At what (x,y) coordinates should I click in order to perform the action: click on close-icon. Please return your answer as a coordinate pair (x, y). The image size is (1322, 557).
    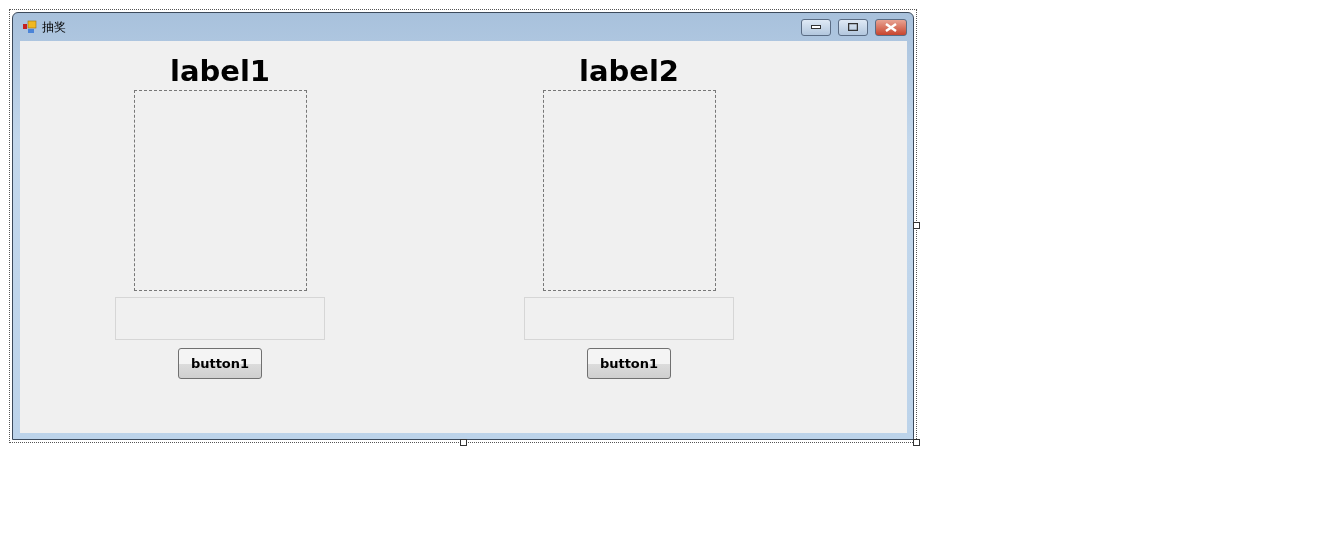
    Looking at the image, I should click on (891, 27).